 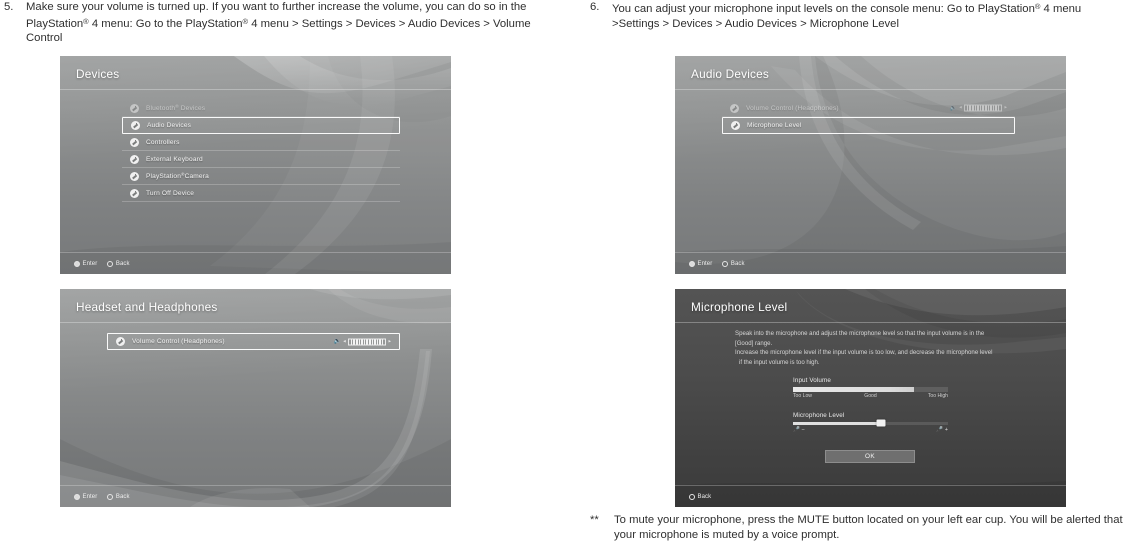 I want to click on slider-handle, so click(x=881, y=423).